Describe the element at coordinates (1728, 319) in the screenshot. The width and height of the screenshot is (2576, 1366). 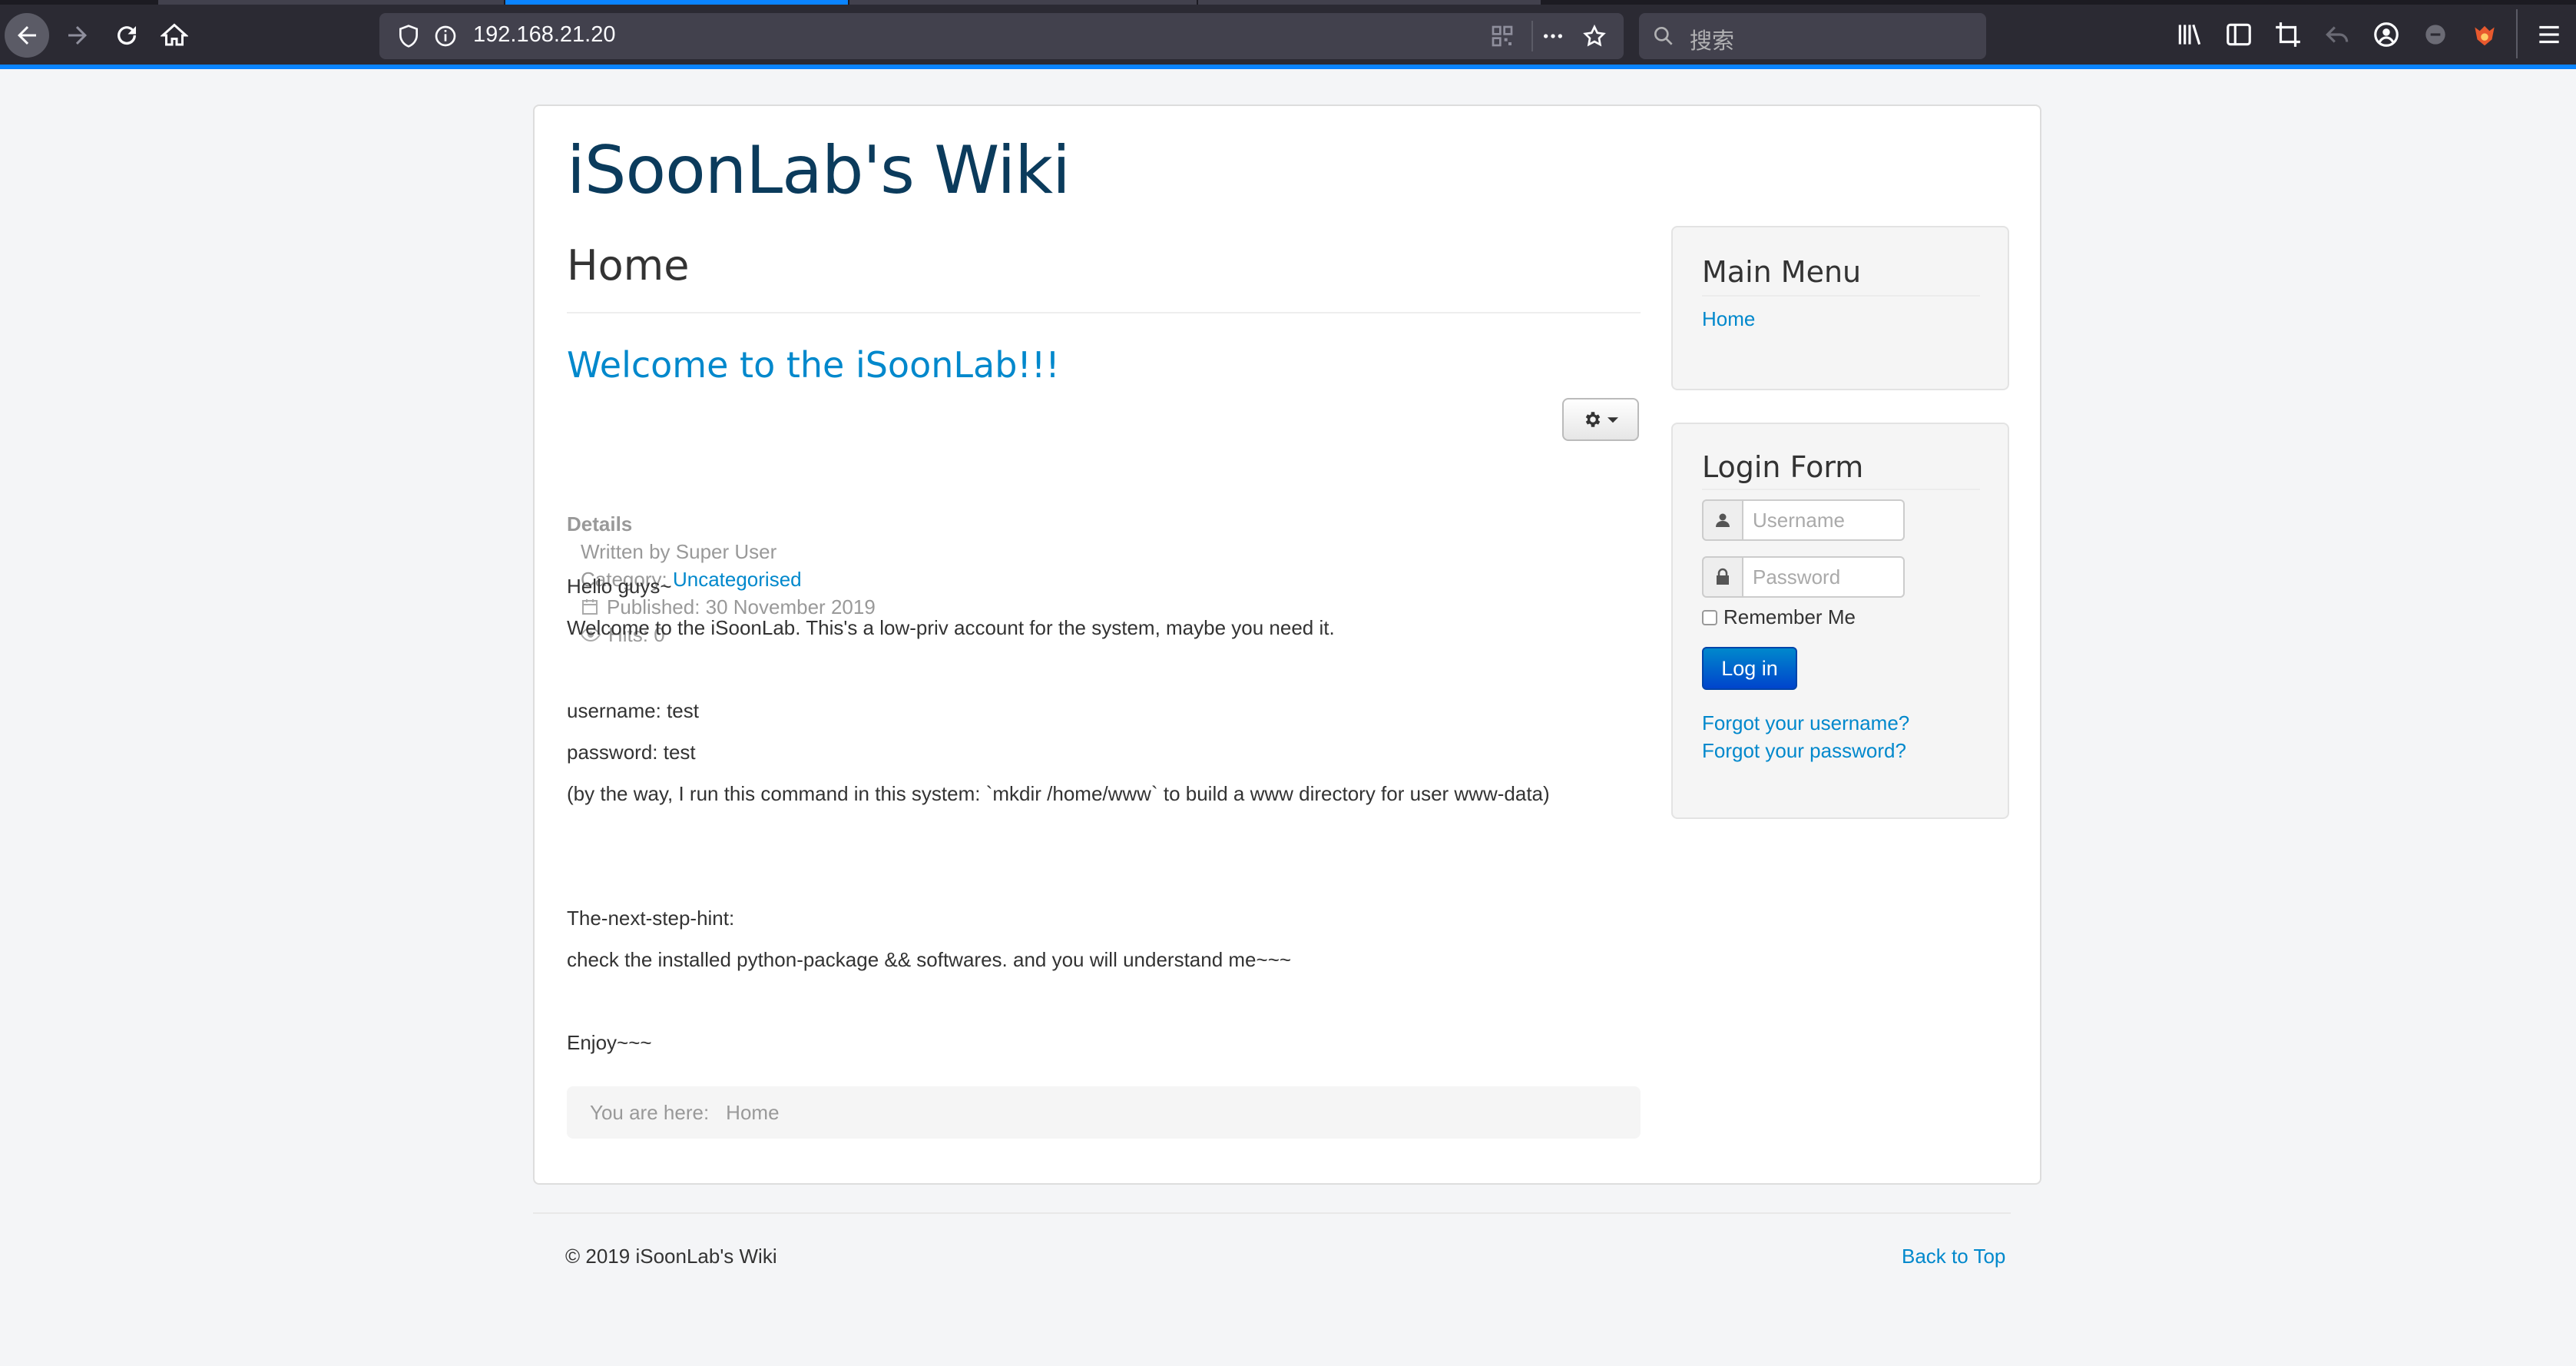
I see `menu-item-home: Home` at that location.